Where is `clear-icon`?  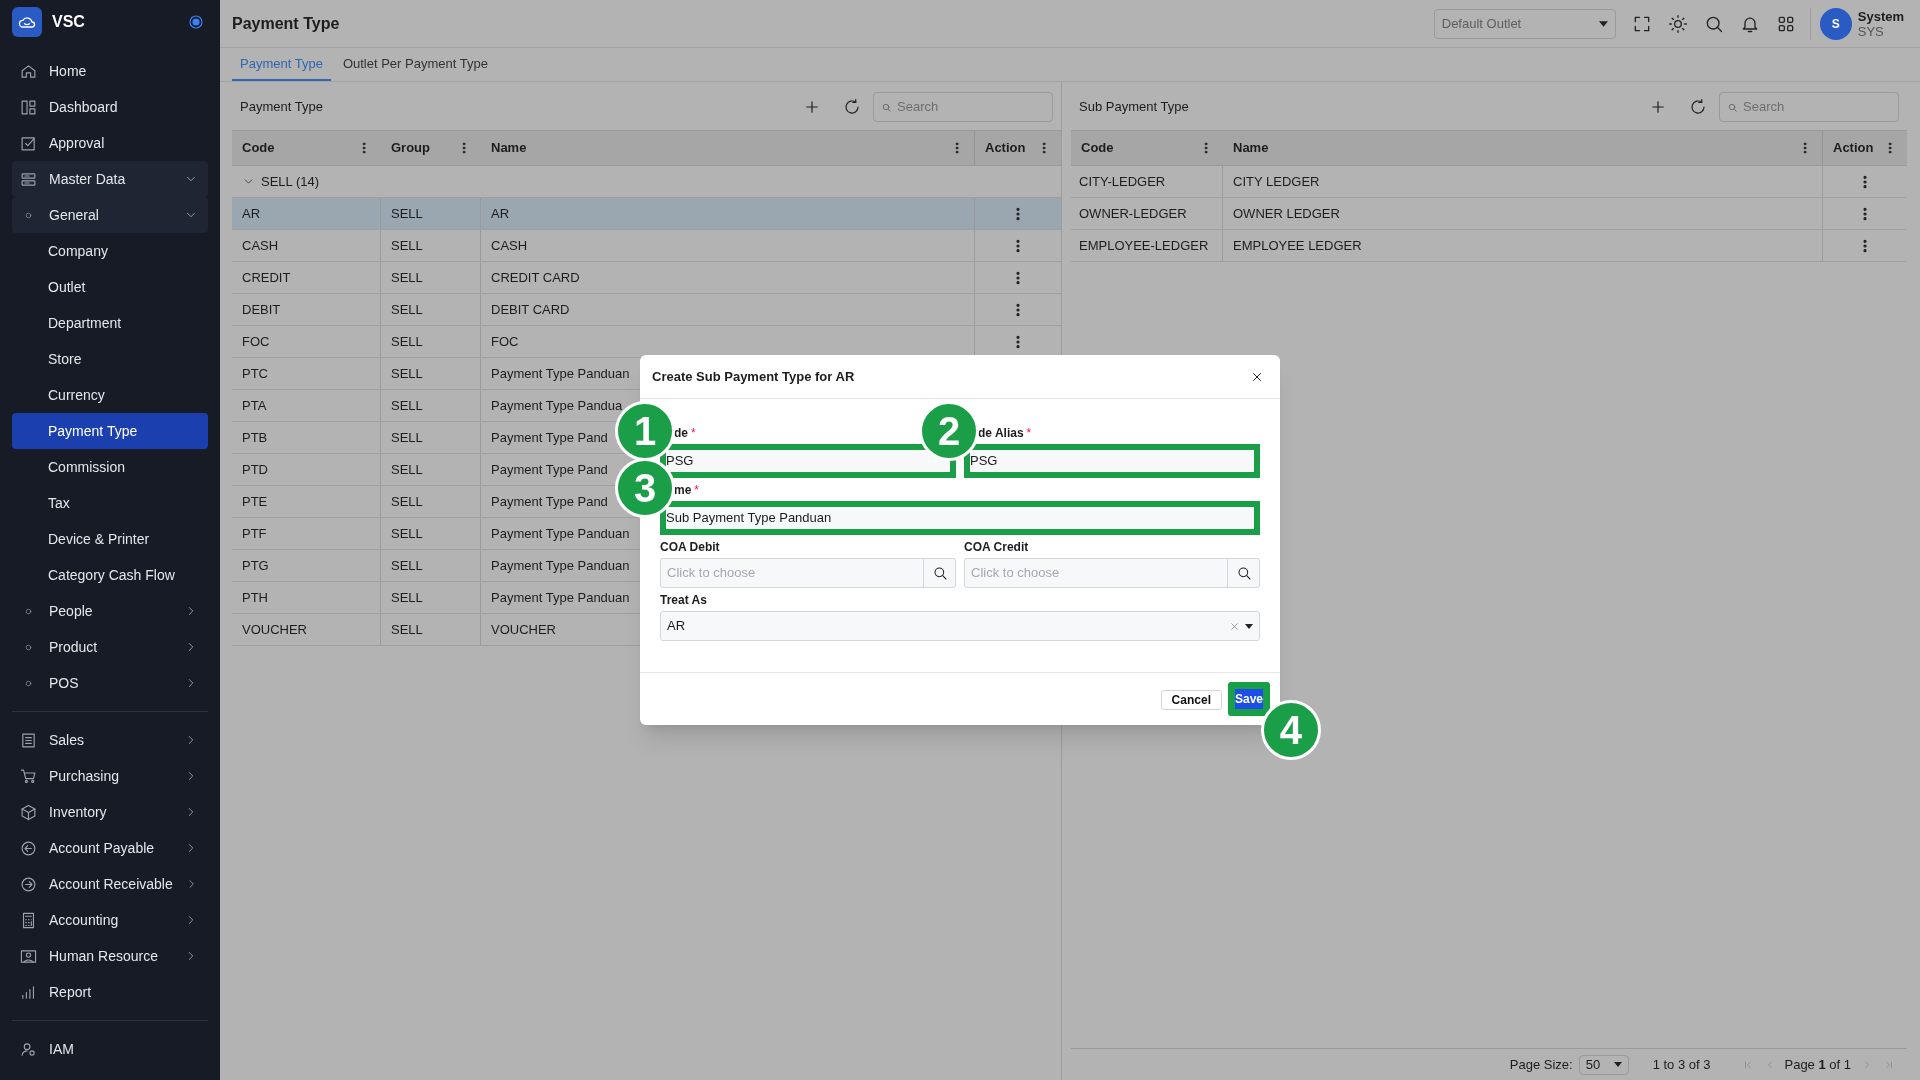 clear-icon is located at coordinates (1234, 626).